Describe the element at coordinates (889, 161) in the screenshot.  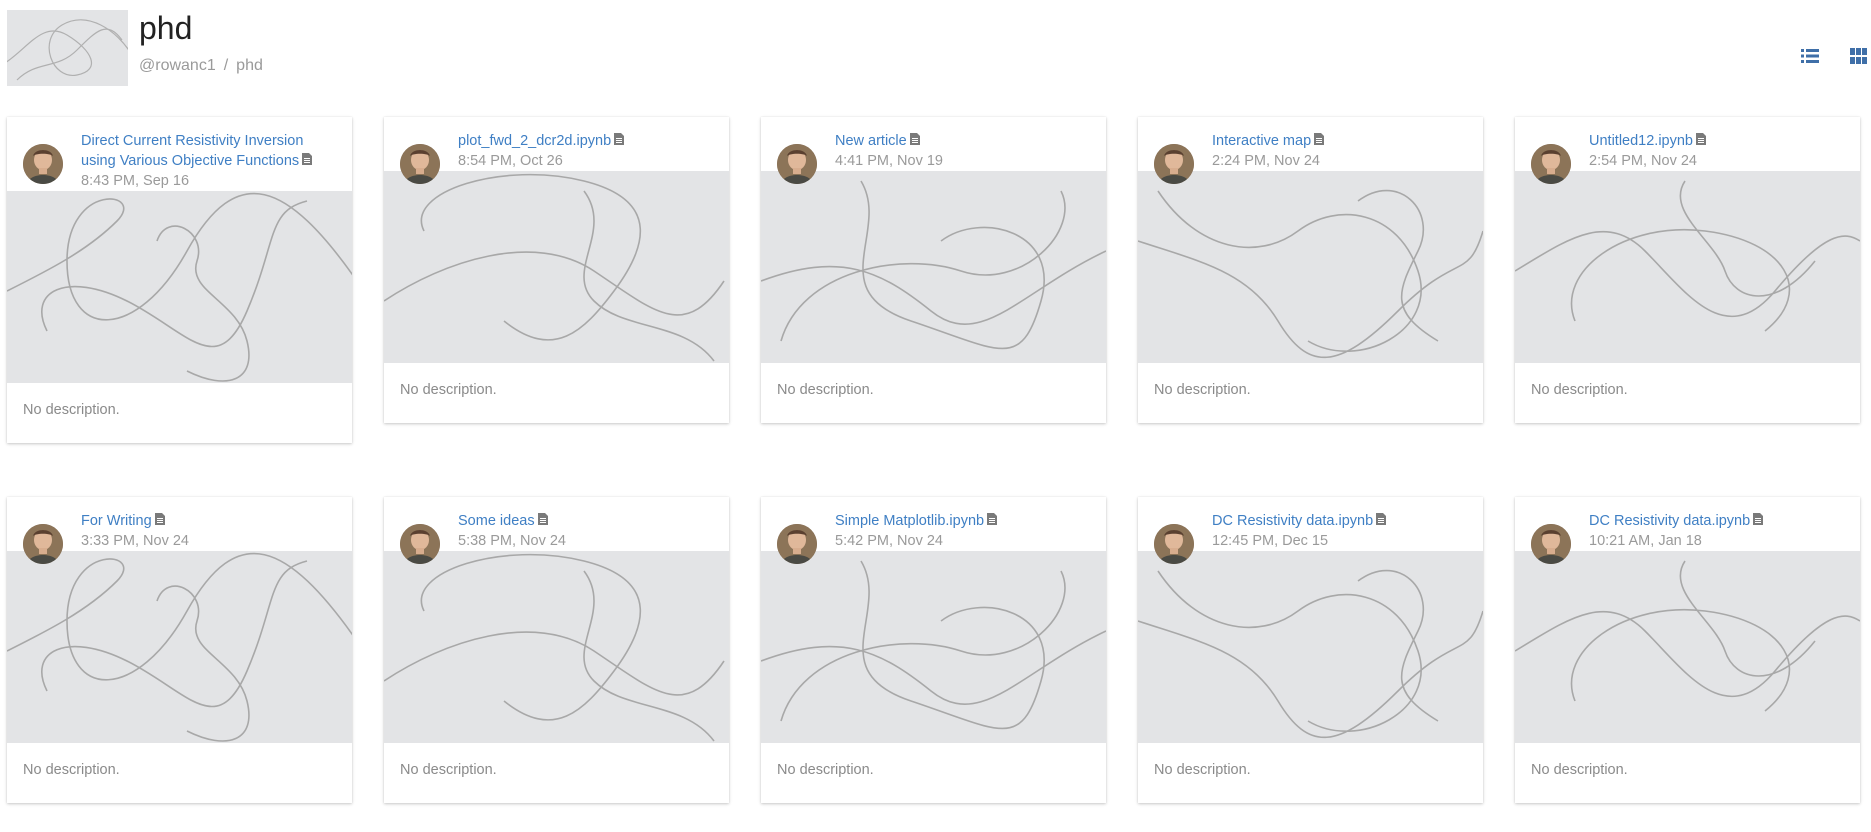
I see `card-date: 4:41 PM, Nov 19` at that location.